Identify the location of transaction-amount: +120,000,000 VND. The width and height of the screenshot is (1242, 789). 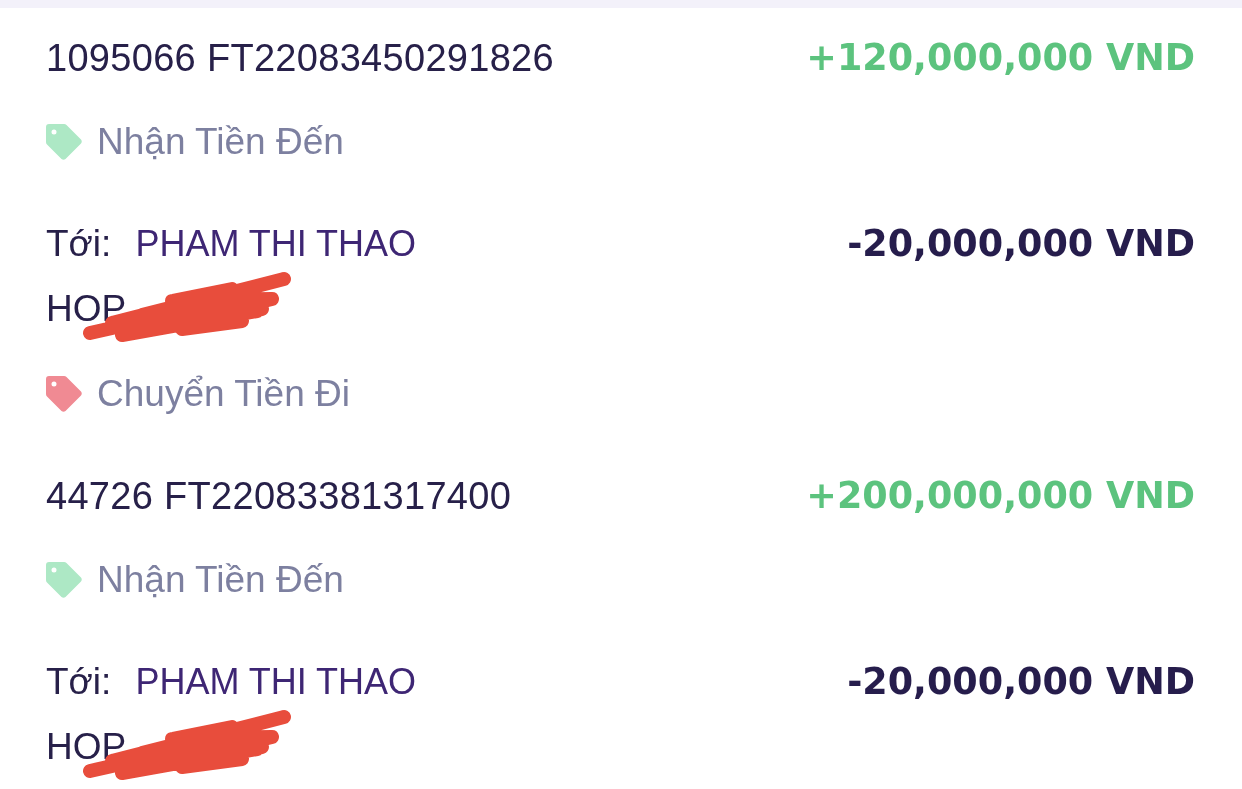
(1000, 58).